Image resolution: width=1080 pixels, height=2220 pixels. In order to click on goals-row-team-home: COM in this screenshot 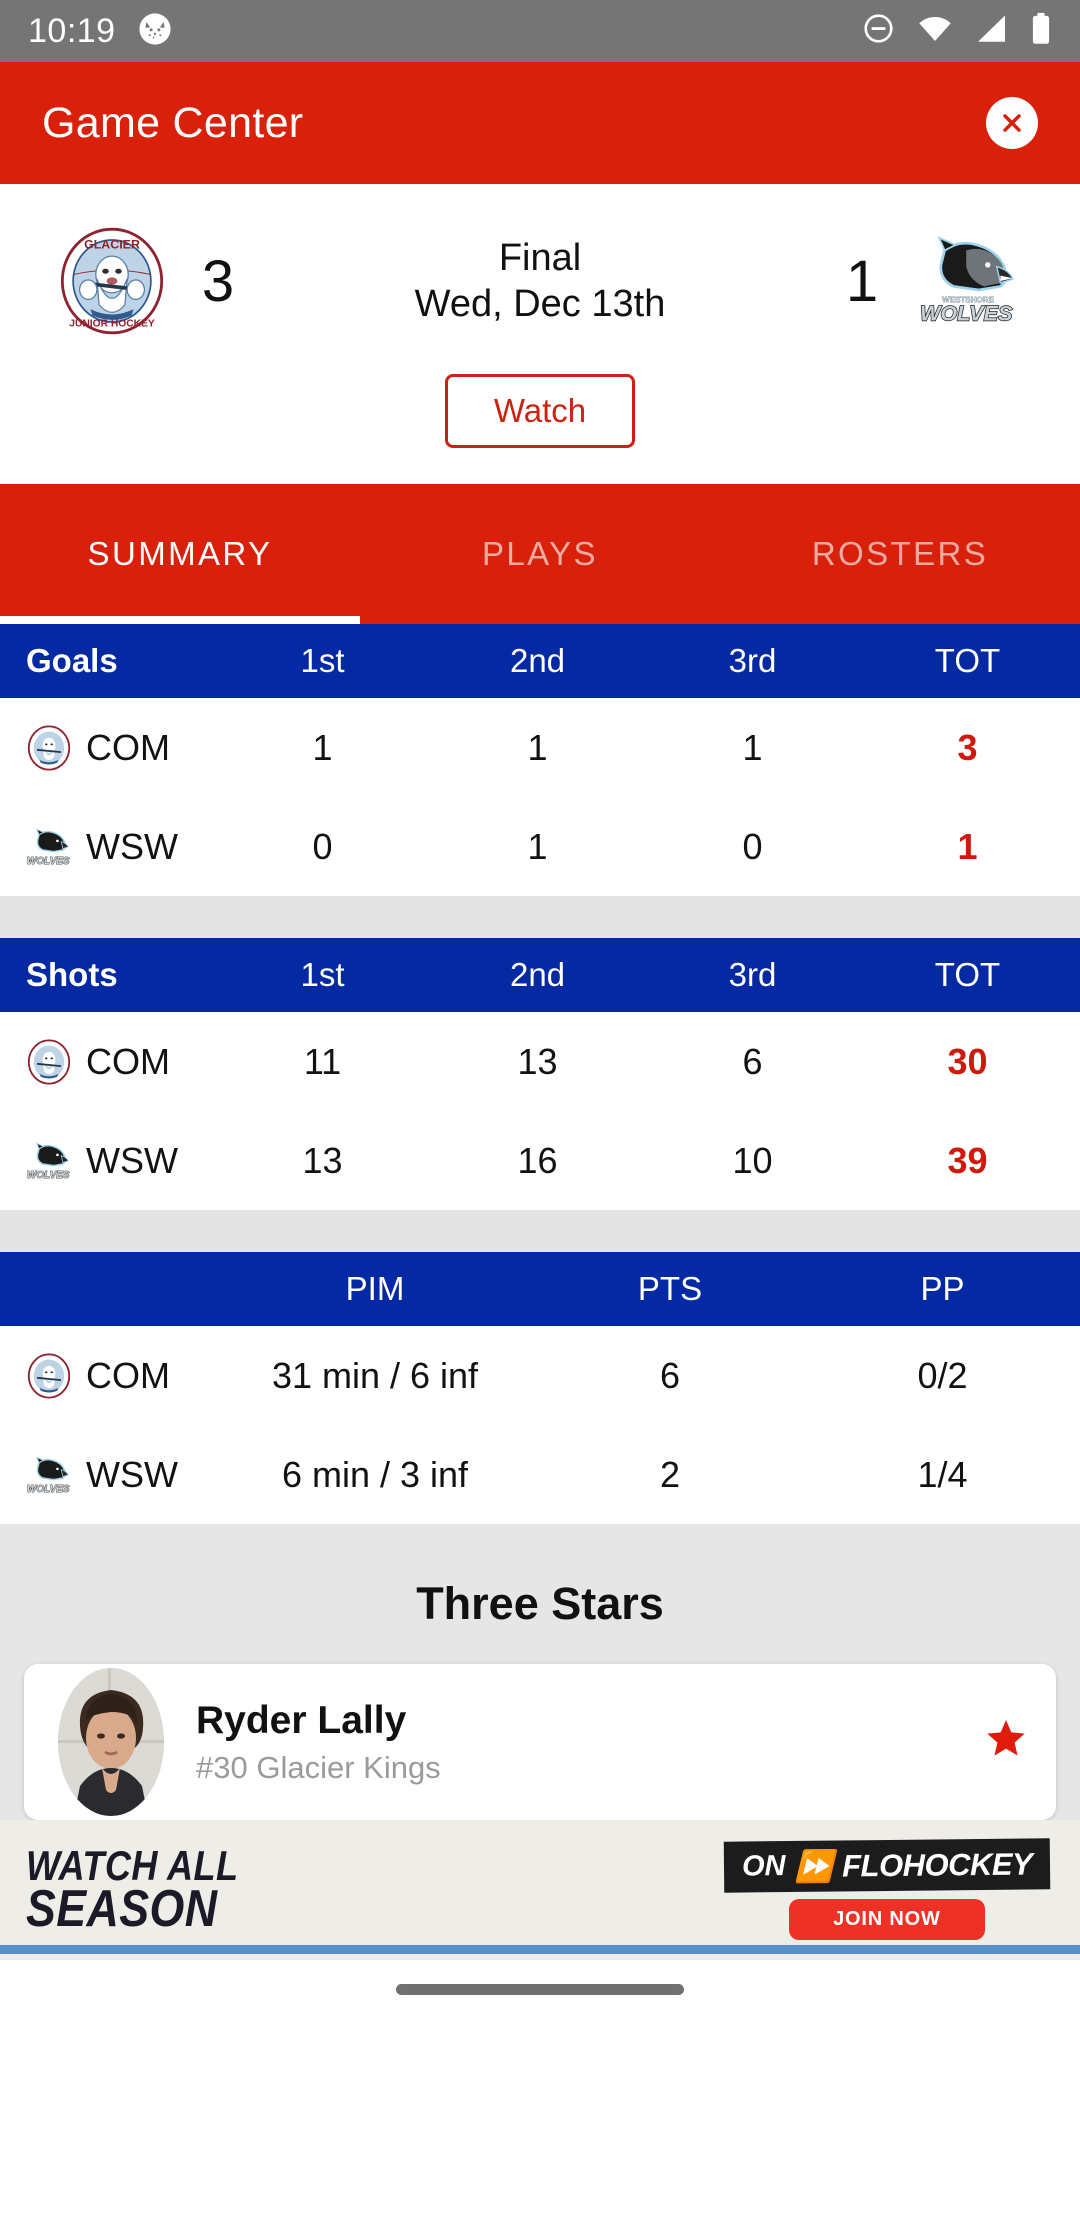, I will do `click(107, 747)`.